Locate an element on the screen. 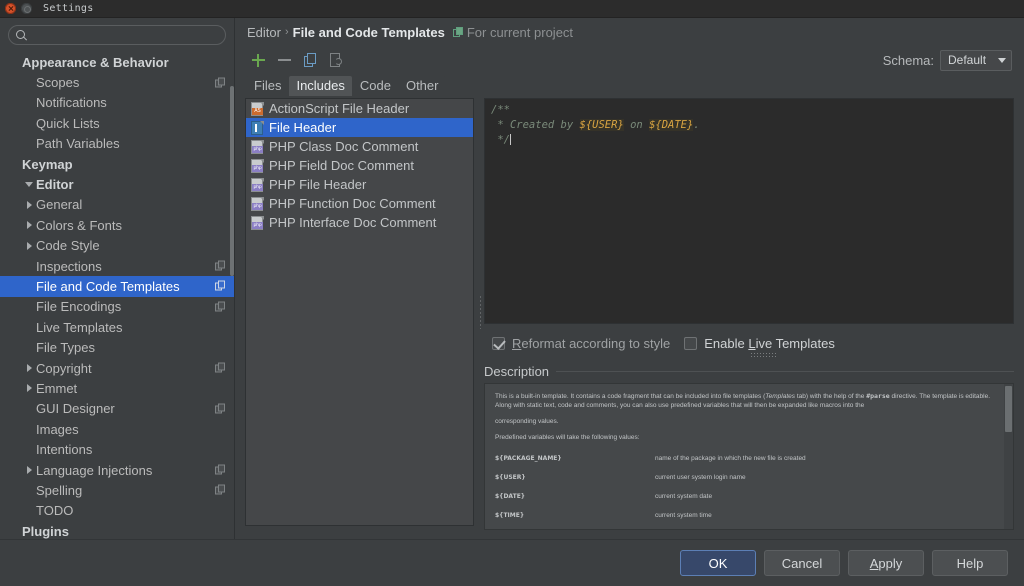 This screenshot has height=586, width=1024. checkbox-box is located at coordinates (498, 343).